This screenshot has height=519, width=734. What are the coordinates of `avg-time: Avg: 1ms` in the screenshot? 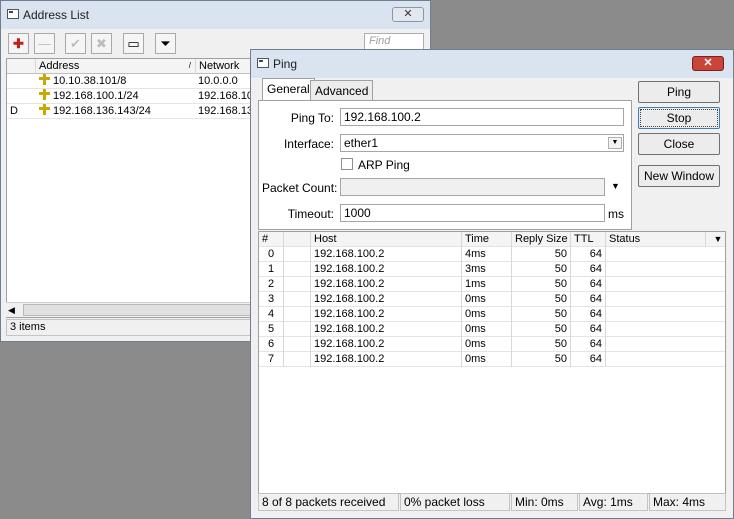 It's located at (613, 502).